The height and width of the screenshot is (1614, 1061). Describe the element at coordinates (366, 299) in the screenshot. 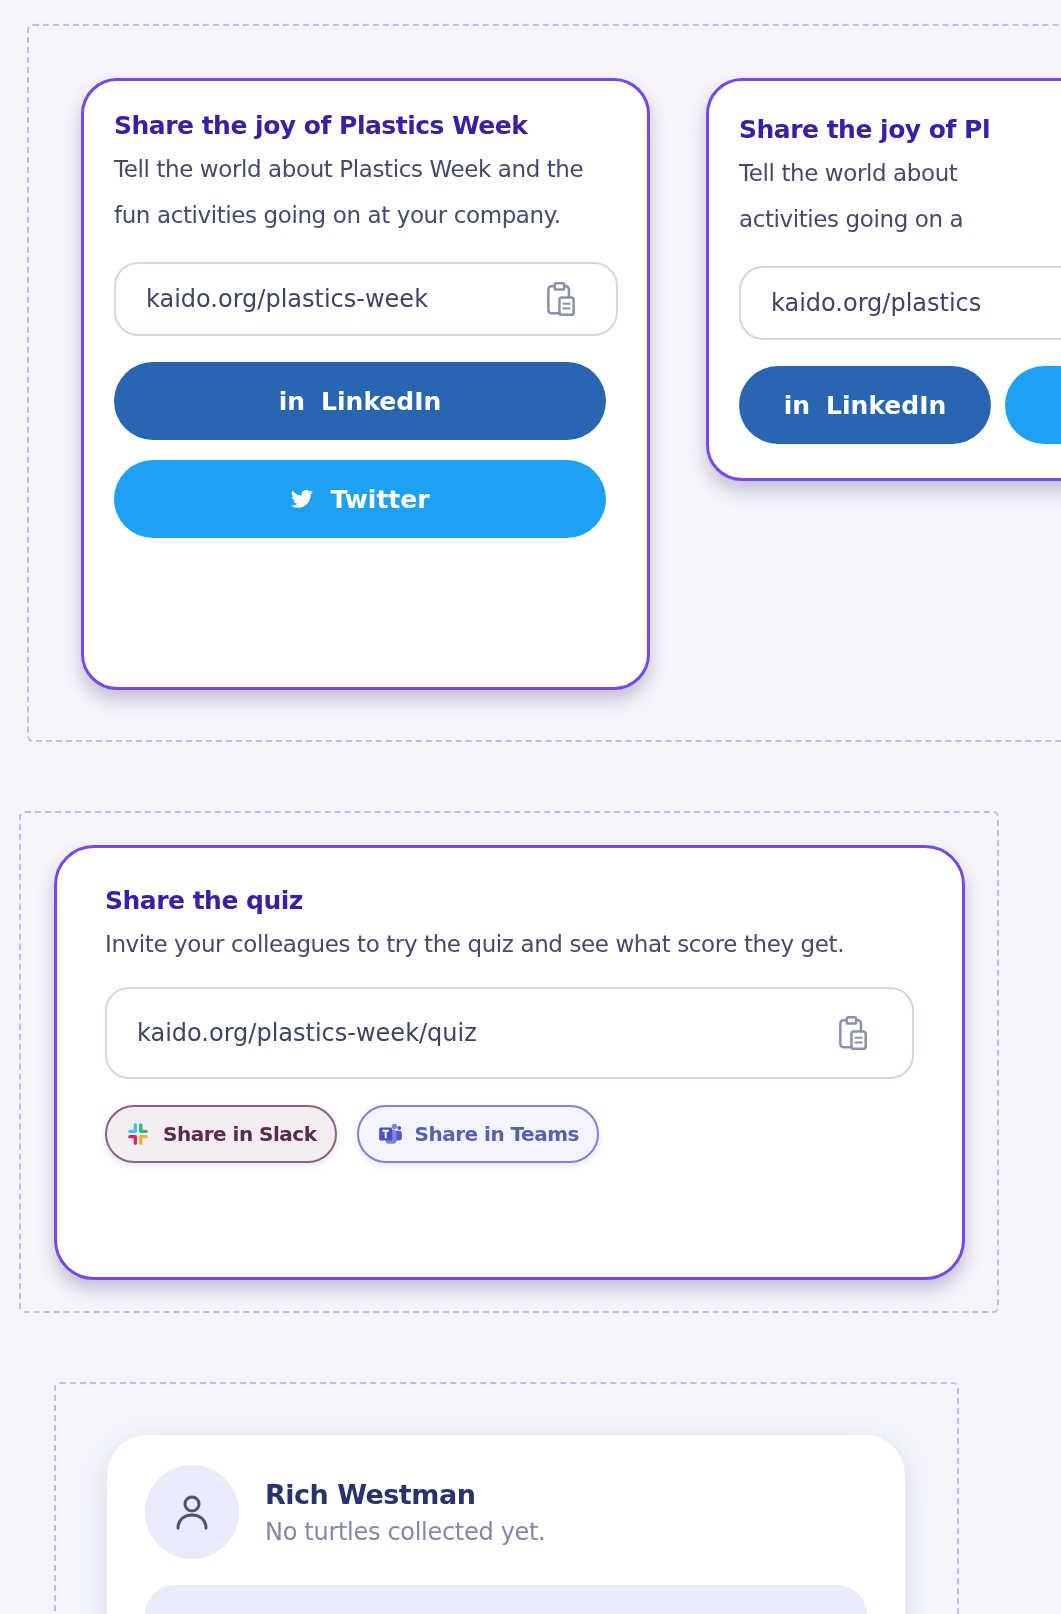

I see `link-field: kaido.org/plastics-week` at that location.